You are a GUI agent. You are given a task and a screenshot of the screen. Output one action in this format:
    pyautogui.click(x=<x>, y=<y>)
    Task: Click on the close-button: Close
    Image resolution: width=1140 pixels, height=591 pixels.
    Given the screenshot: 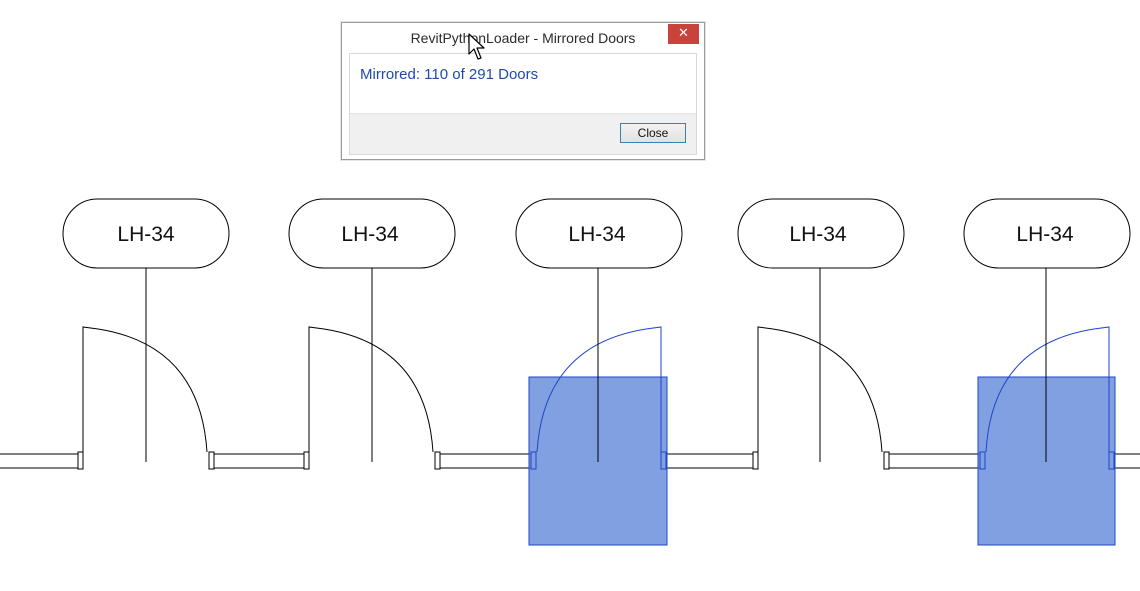 What is the action you would take?
    pyautogui.click(x=653, y=133)
    